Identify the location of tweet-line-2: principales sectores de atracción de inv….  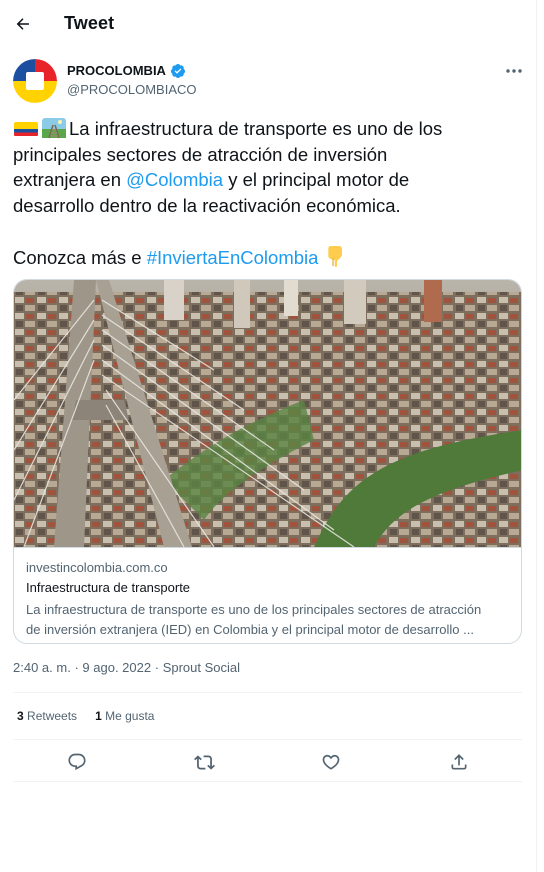
(200, 154).